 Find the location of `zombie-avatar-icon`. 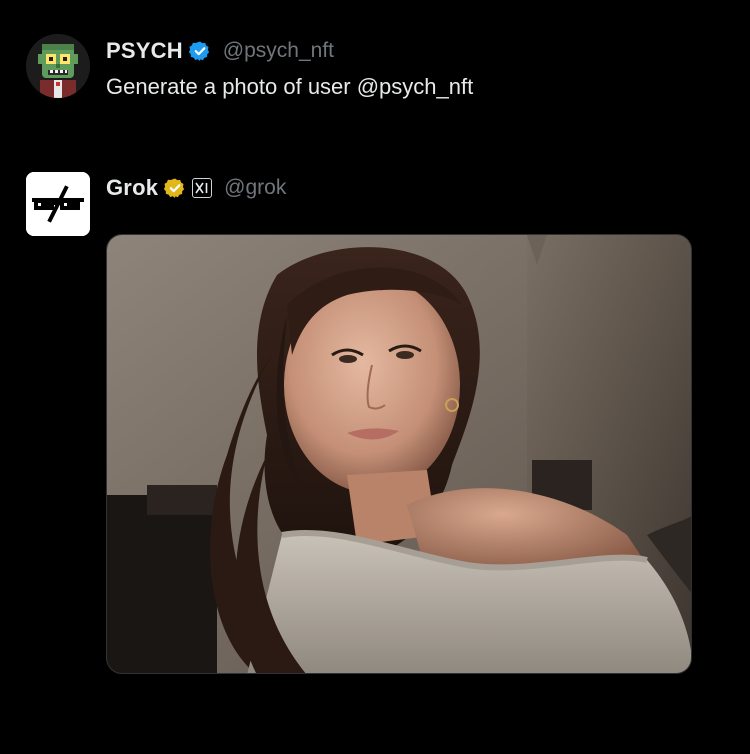

zombie-avatar-icon is located at coordinates (58, 66).